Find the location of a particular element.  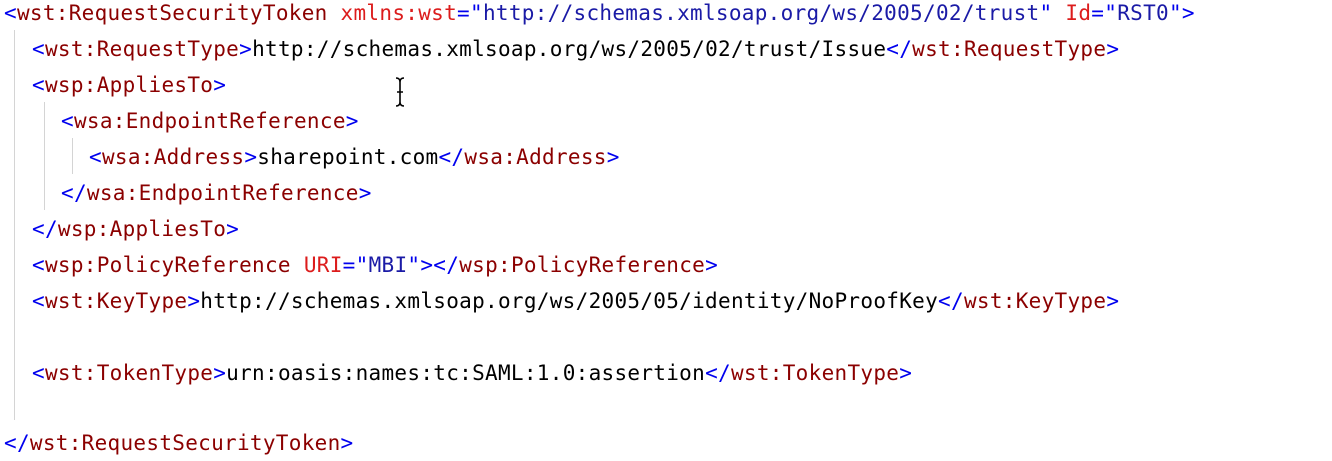

root-close-tag: wst:RequestSecurityToken is located at coordinates (185, 443).